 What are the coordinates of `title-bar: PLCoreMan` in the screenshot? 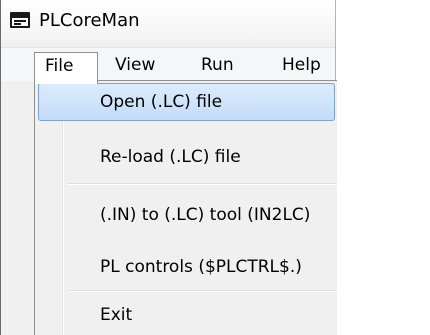 It's located at (168, 20).